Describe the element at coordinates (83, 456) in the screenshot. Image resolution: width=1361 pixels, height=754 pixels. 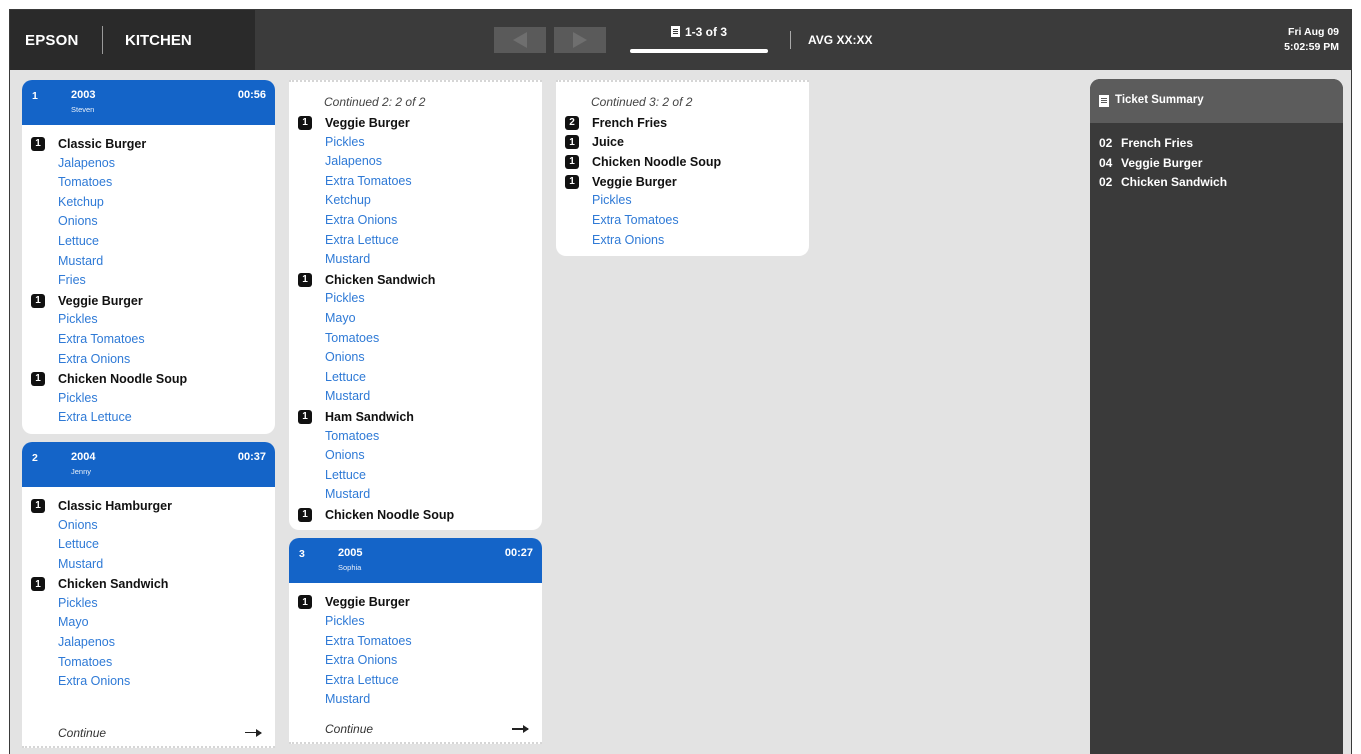
I see `ticket-number: 2004` at that location.